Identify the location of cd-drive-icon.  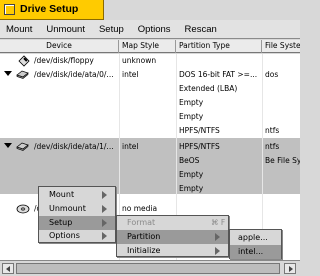
(23, 209).